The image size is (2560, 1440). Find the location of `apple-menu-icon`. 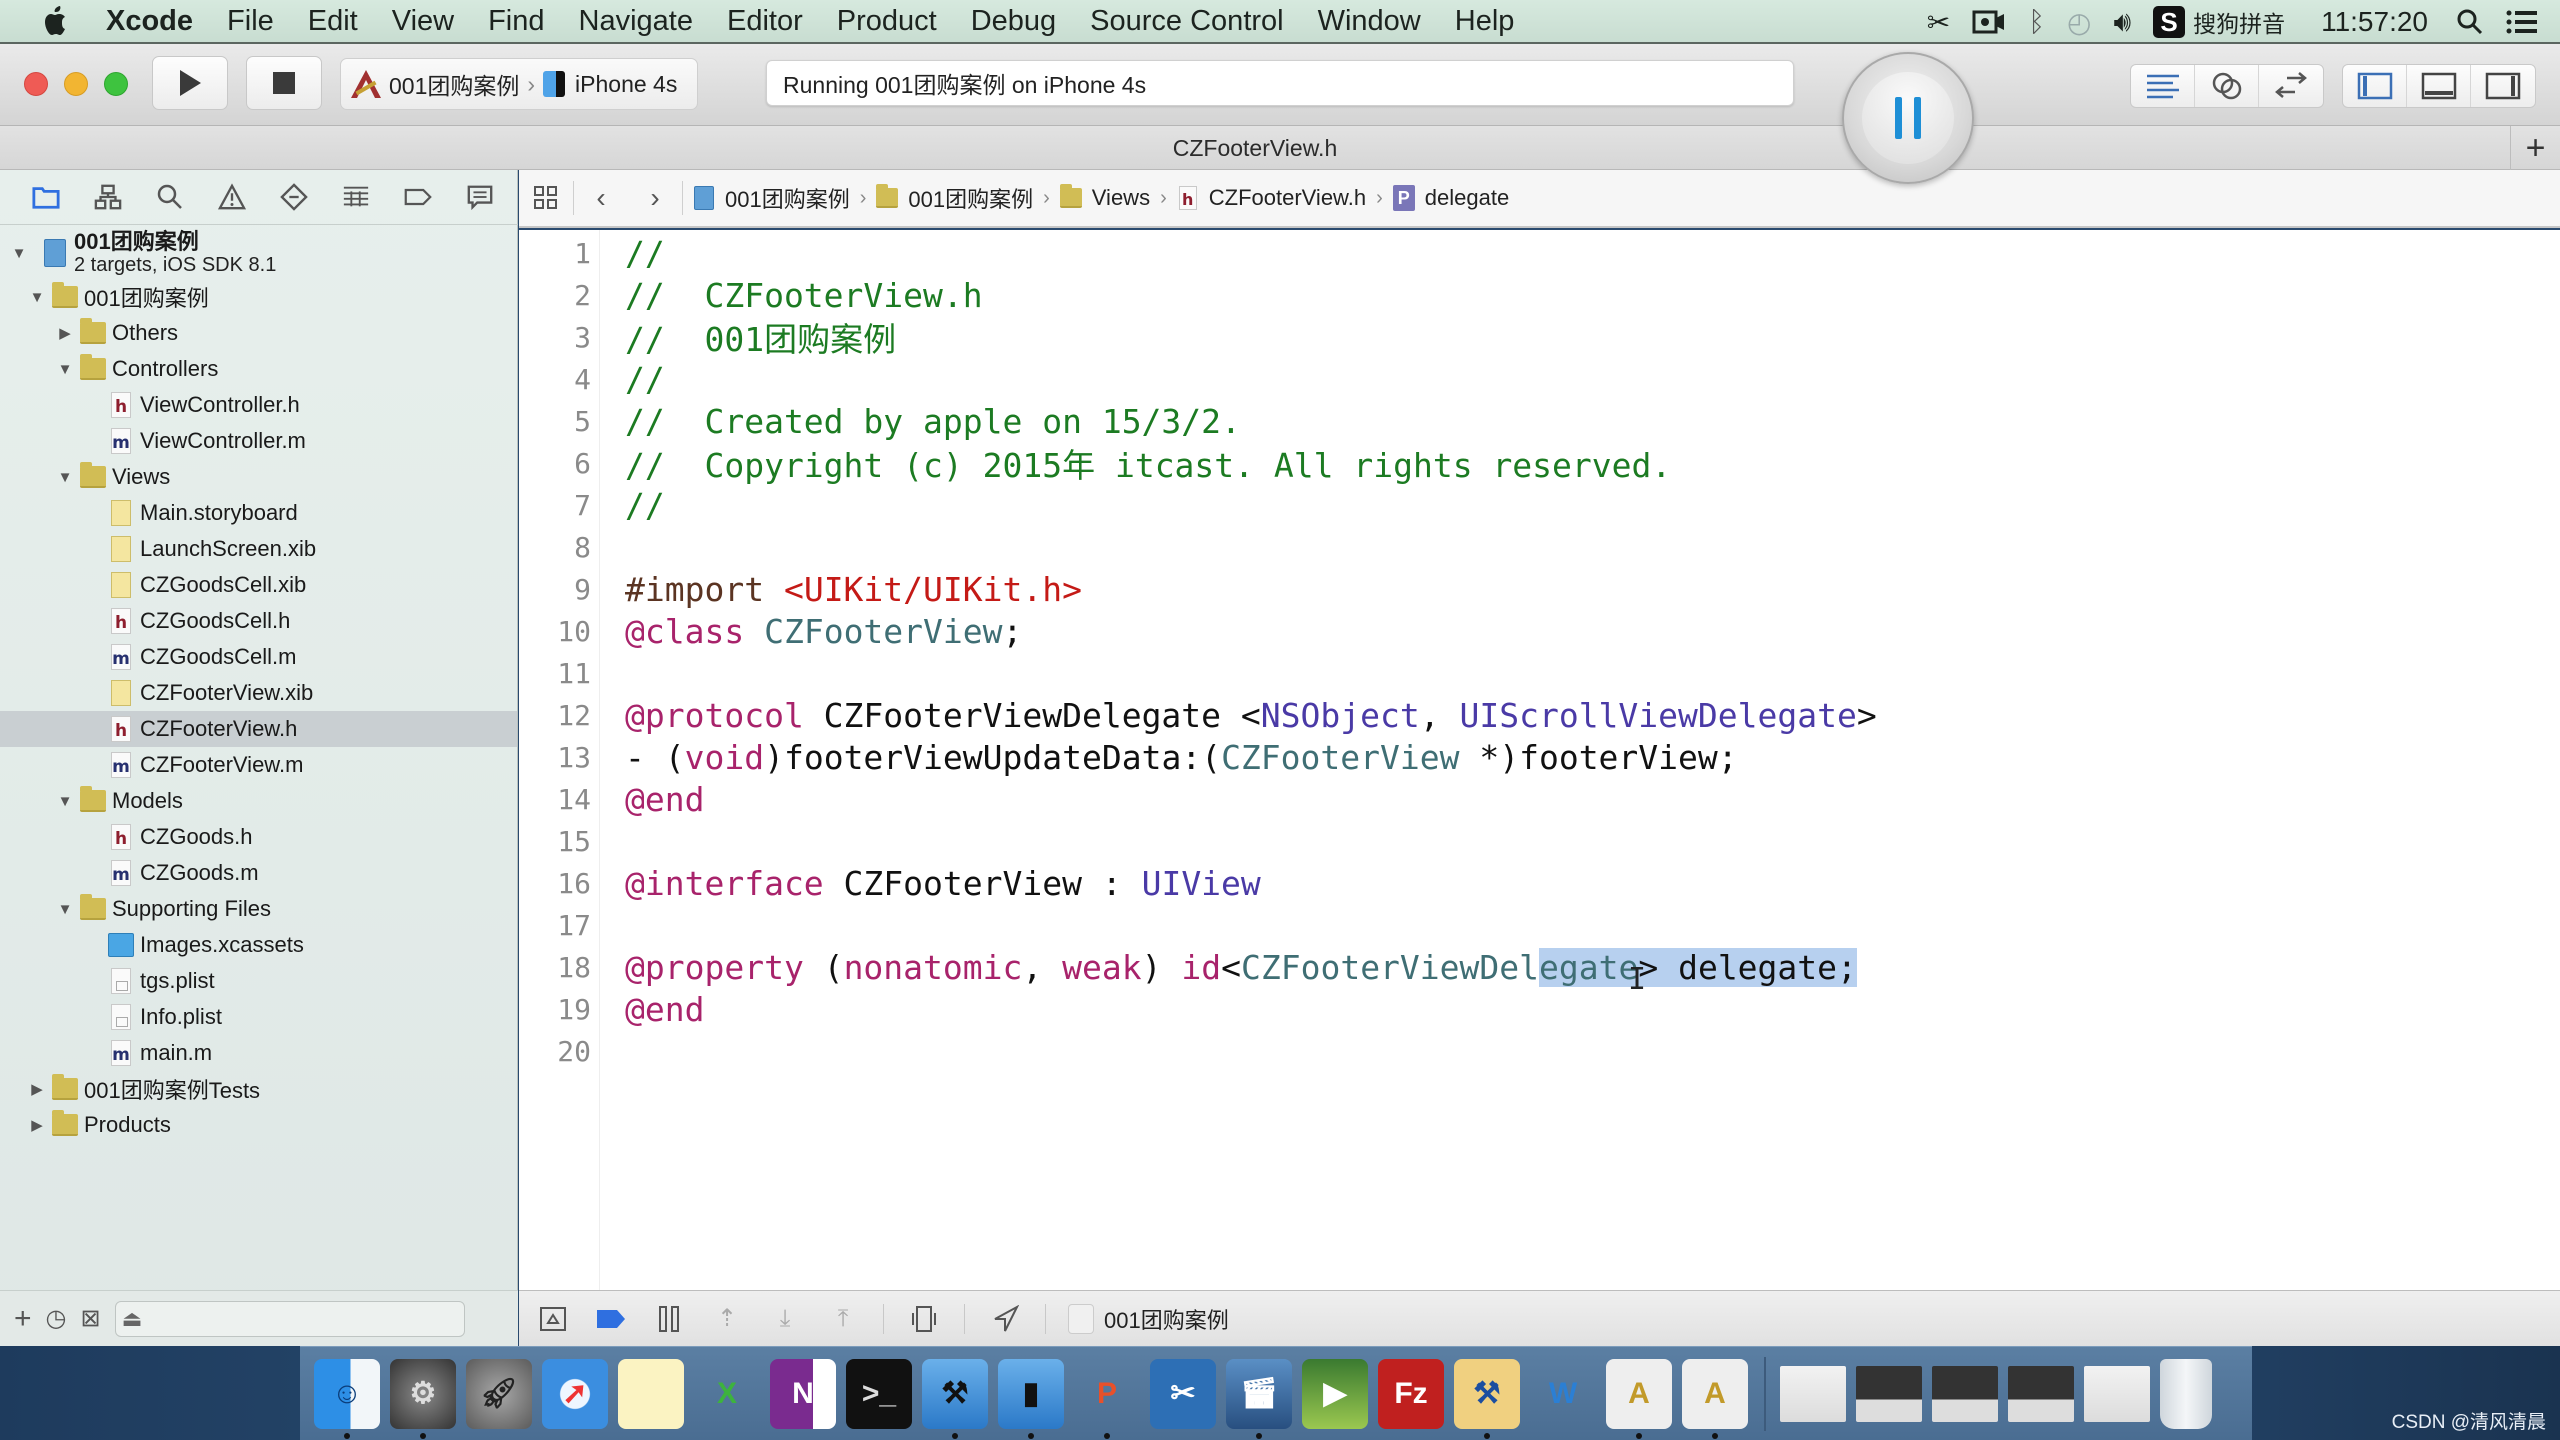

apple-menu-icon is located at coordinates (56, 21).